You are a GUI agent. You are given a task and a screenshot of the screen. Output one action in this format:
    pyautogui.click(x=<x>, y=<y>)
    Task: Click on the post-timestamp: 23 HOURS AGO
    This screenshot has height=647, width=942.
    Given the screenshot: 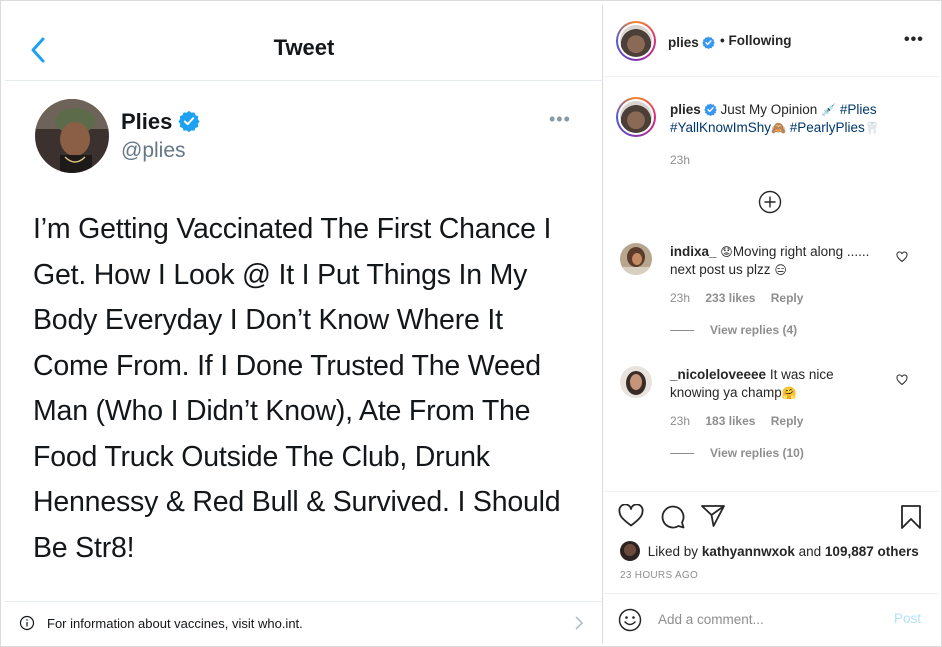 What is the action you would take?
    pyautogui.click(x=659, y=575)
    